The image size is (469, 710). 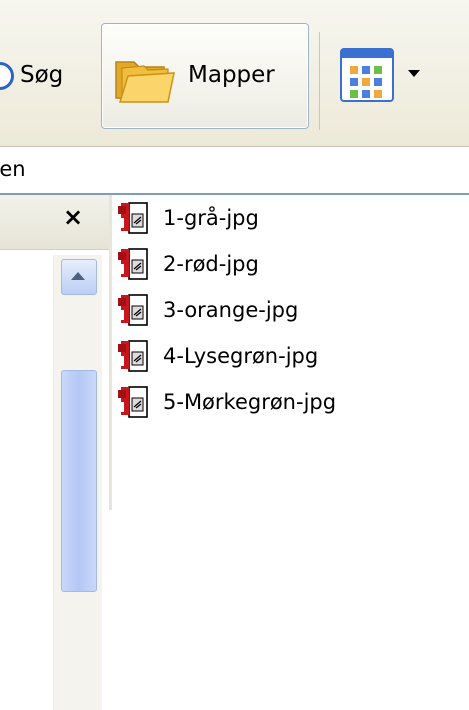 I want to click on file-item: 1-grå-jpg, so click(x=291, y=218).